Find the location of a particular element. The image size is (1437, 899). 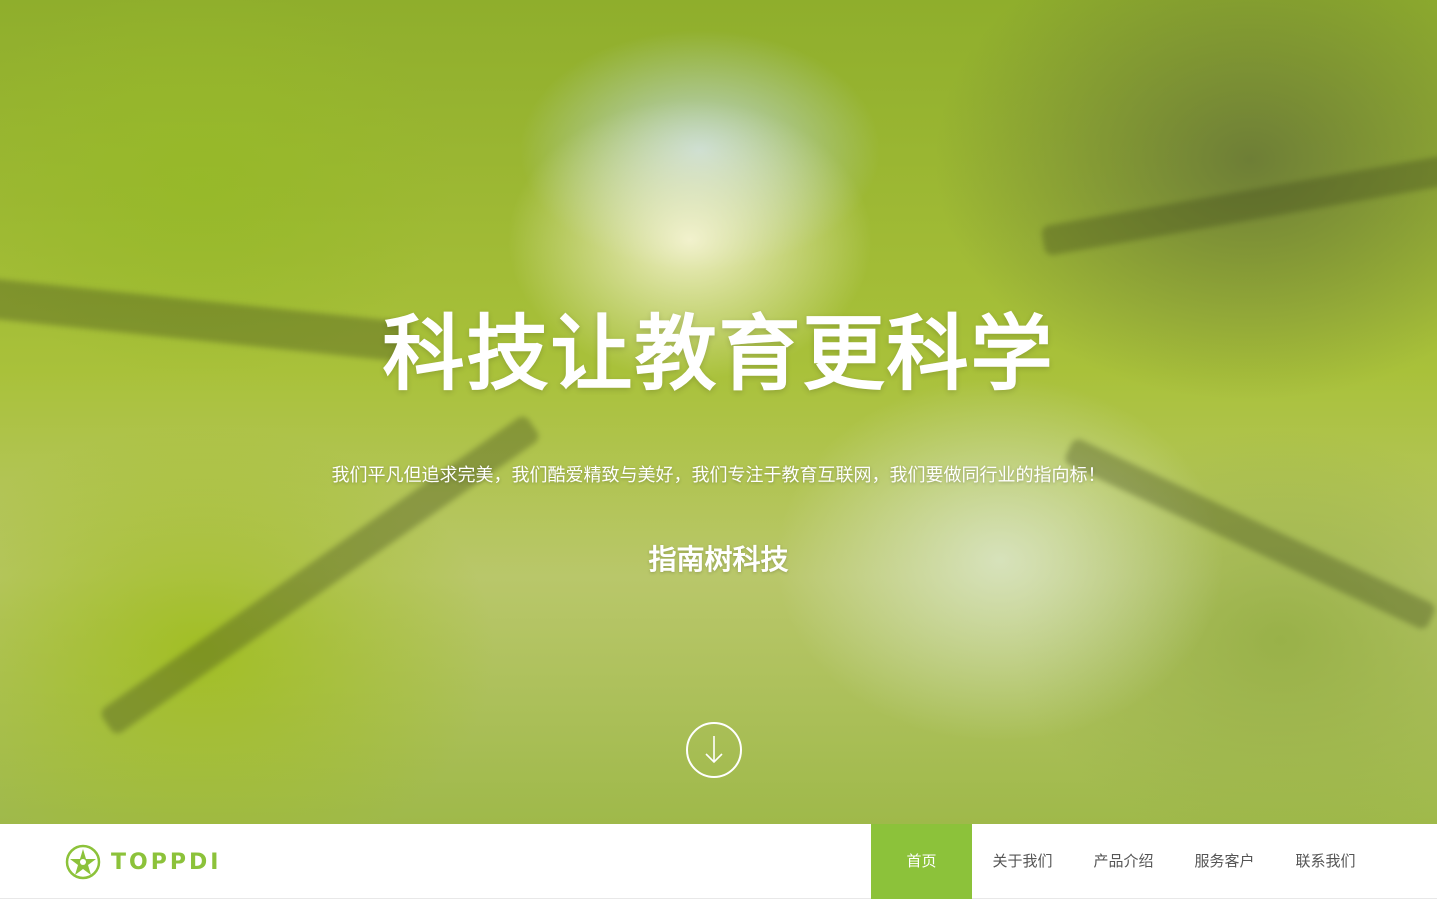

nav-item-products: 产品介绍 is located at coordinates (1123, 861).